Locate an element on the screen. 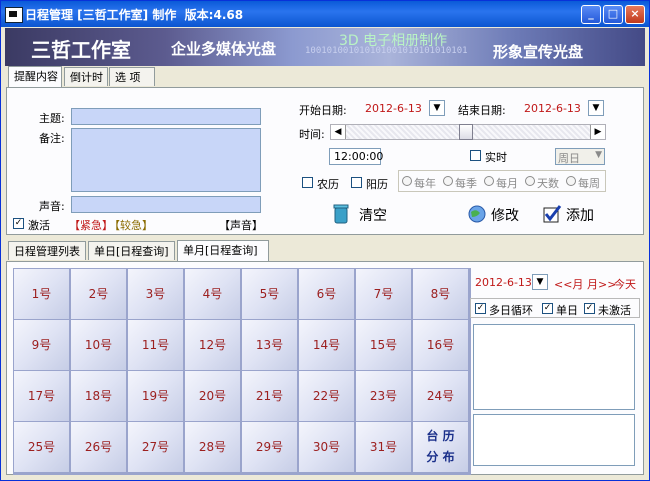 The height and width of the screenshot is (481, 650). slider-thumb is located at coordinates (466, 132).